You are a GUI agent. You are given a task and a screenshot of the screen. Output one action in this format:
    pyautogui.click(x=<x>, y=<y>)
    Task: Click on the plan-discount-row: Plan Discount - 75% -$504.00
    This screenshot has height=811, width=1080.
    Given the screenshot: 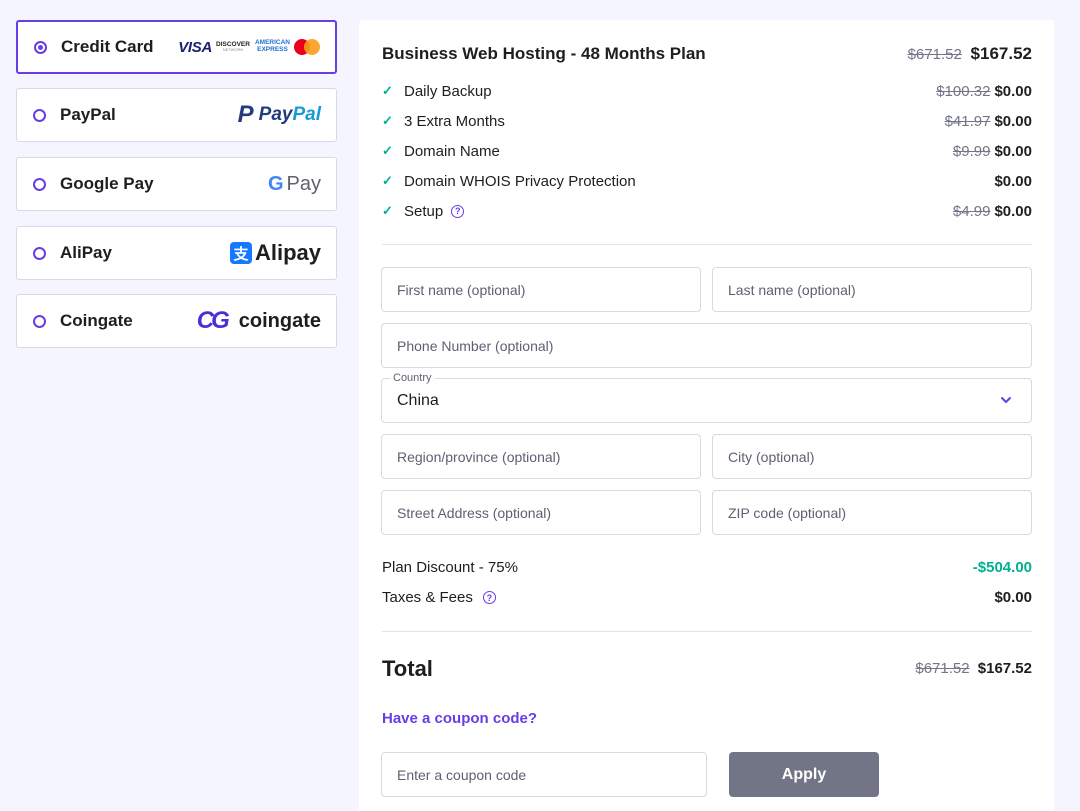 What is the action you would take?
    pyautogui.click(x=707, y=567)
    